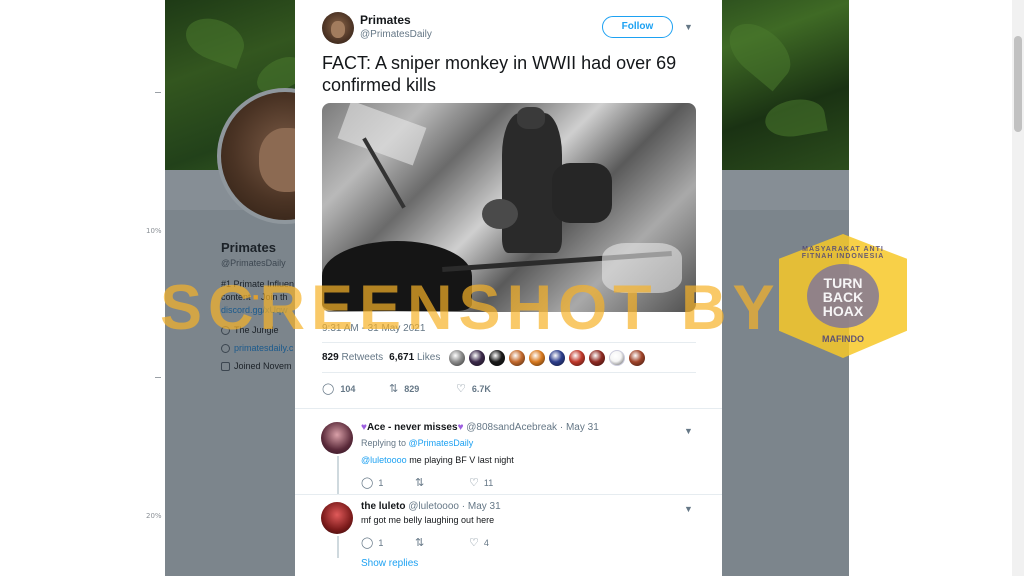 The image size is (1024, 576). What do you see at coordinates (338, 28) in the screenshot?
I see `tweet-author-avatar` at bounding box center [338, 28].